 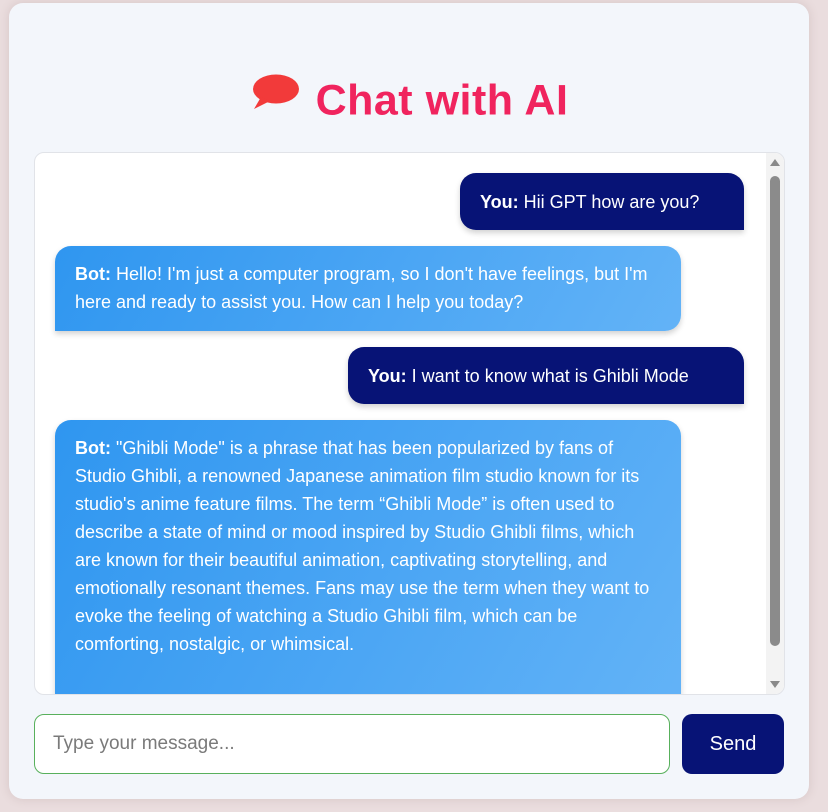 I want to click on page-title: Chat with AI, so click(x=409, y=99).